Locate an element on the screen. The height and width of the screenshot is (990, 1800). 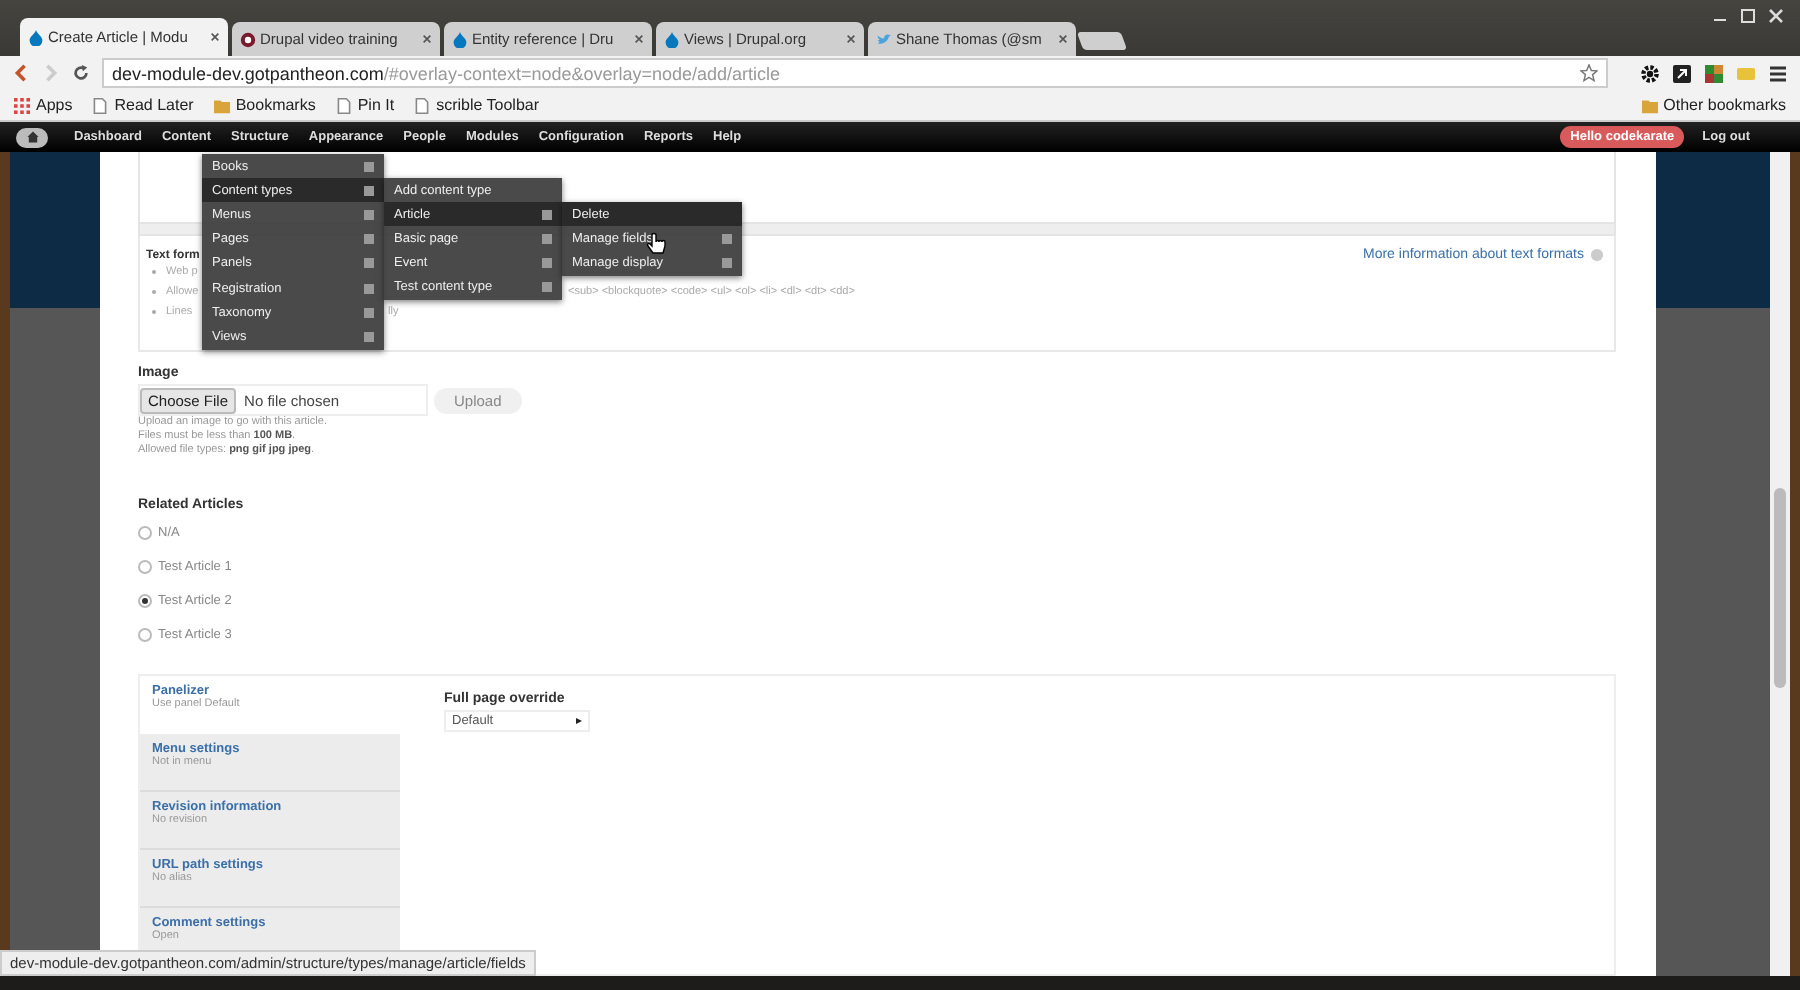
circle-icon is located at coordinates (248, 39).